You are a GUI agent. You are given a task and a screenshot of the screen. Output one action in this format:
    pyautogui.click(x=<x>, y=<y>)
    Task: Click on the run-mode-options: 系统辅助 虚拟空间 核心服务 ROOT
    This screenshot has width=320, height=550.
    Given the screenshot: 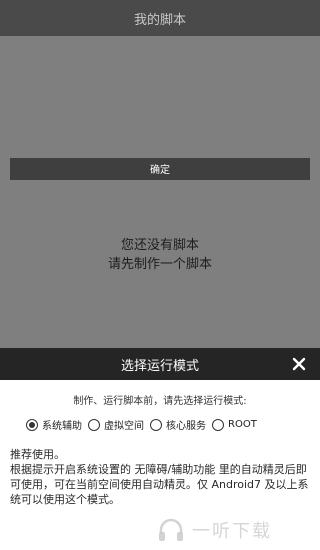 What is the action you would take?
    pyautogui.click(x=141, y=424)
    